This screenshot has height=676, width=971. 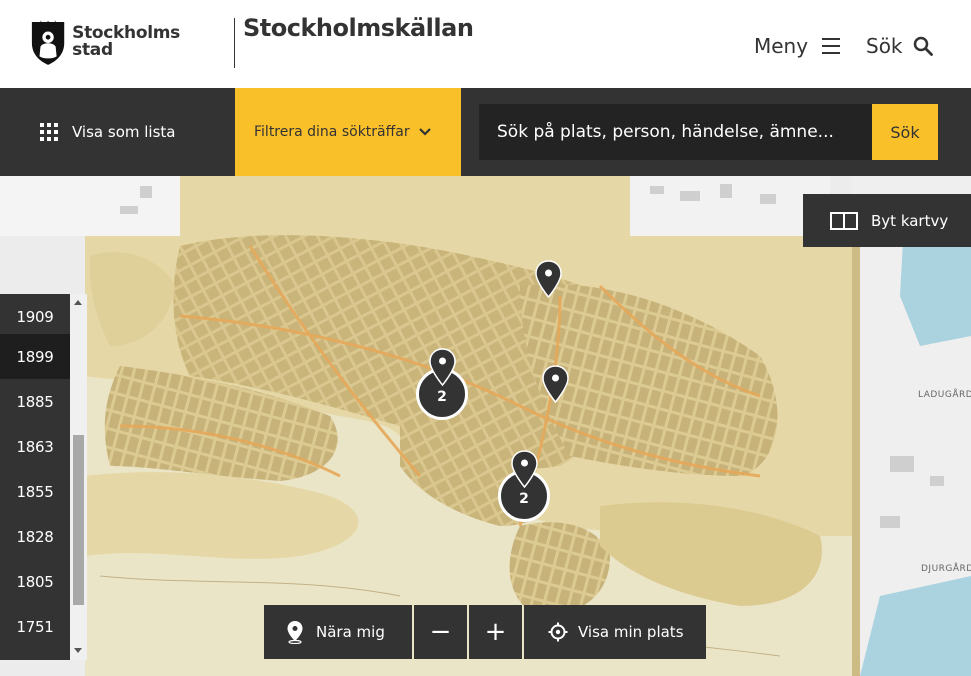 What do you see at coordinates (332, 132) in the screenshot?
I see `filter-label: Filtrera dina sökträffar` at bounding box center [332, 132].